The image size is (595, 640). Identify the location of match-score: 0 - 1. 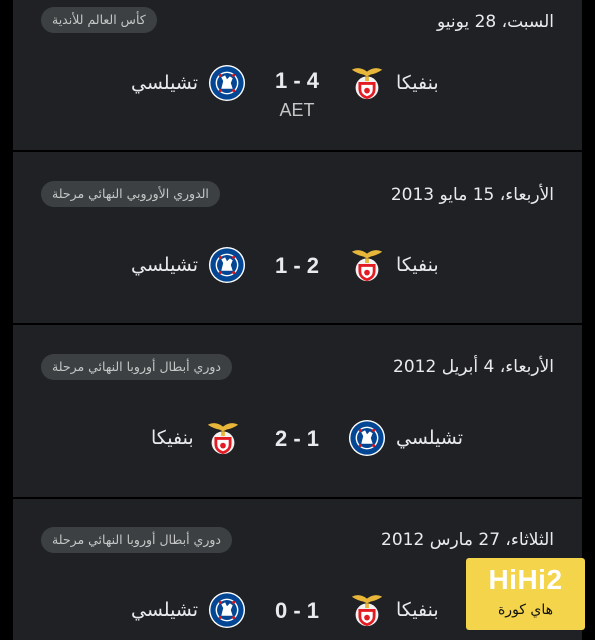
(297, 610).